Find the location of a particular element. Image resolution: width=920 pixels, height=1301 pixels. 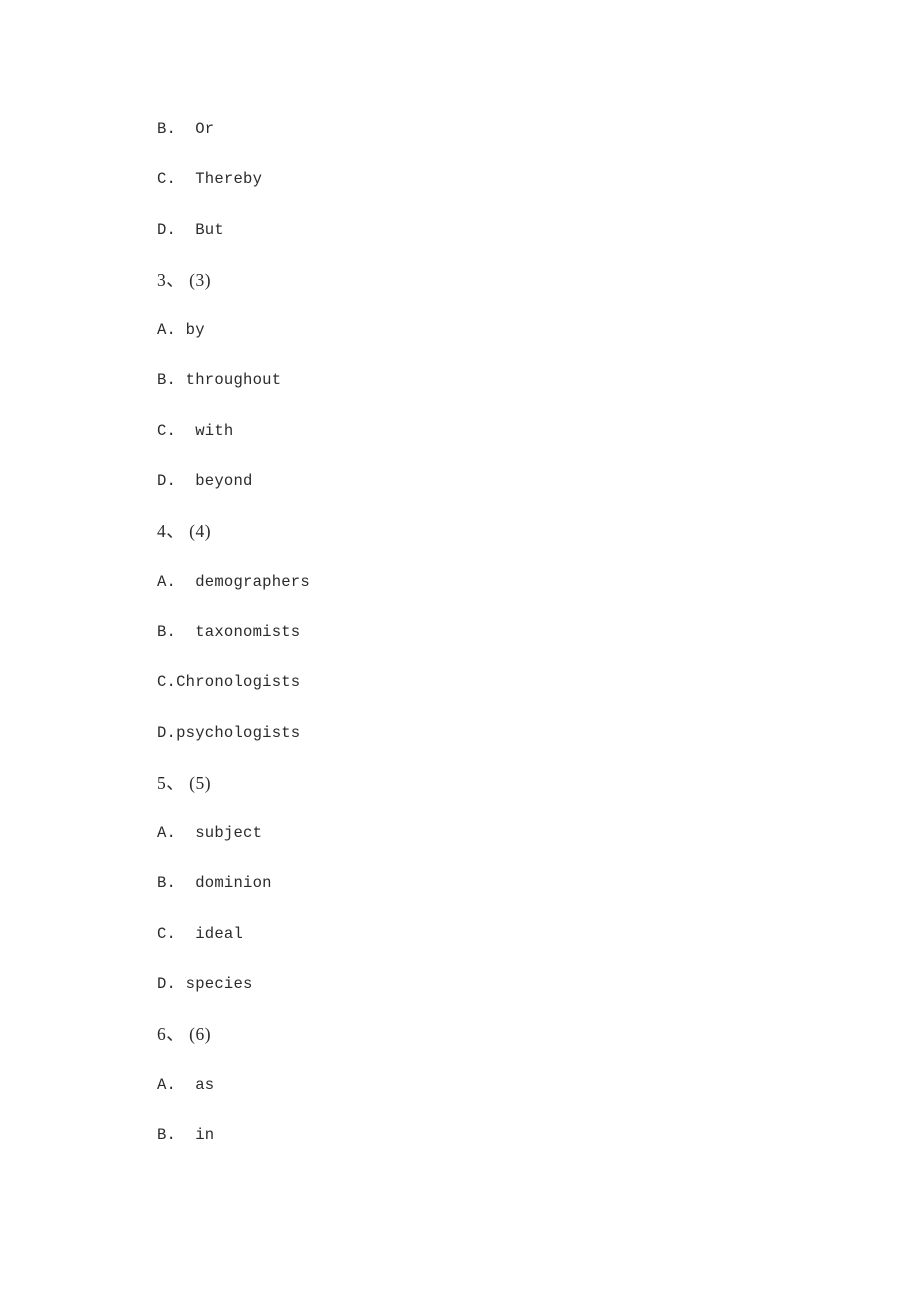

answer-option-opt-6-a: A. as is located at coordinates (186, 1084).